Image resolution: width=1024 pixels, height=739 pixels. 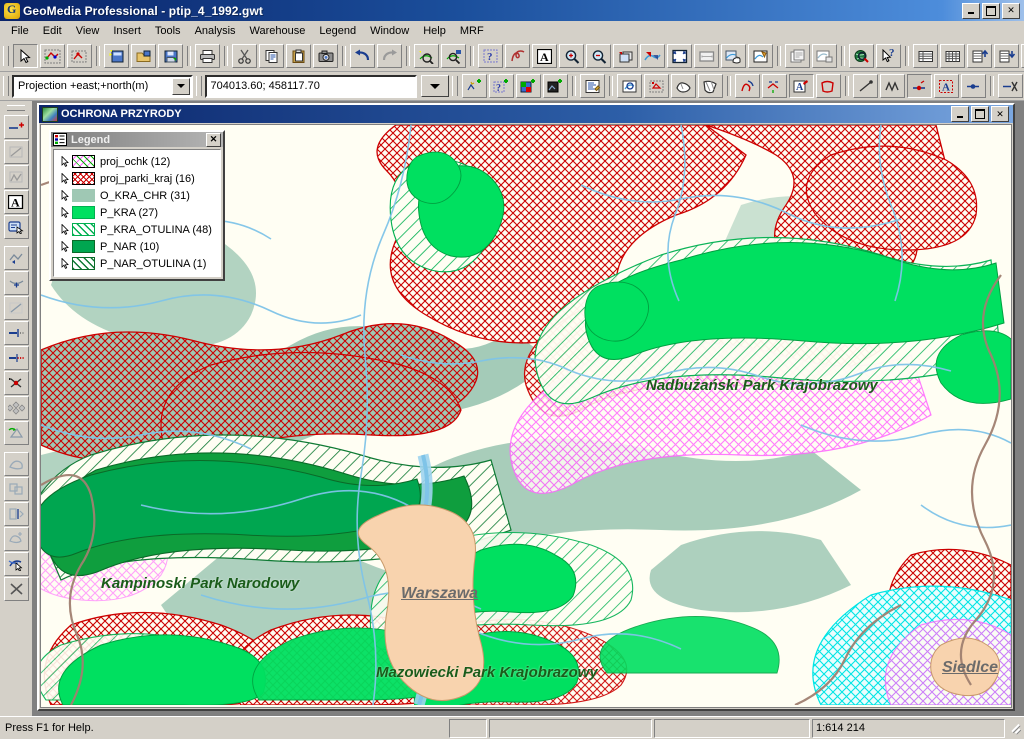 What do you see at coordinates (102, 86) in the screenshot?
I see `projection-combo: Projection +east;+north(m)` at bounding box center [102, 86].